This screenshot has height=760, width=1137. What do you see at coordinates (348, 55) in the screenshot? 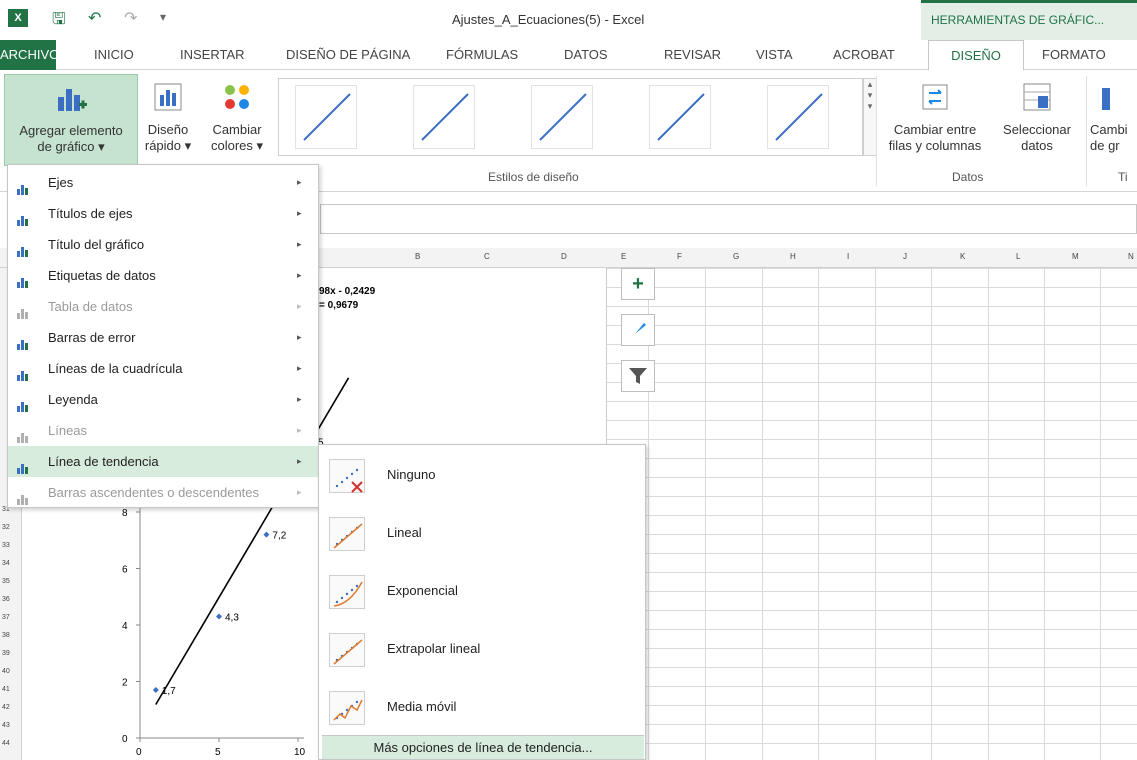
I see `tab-diseno-pagina: DISEÑO DE PÁGINA` at bounding box center [348, 55].